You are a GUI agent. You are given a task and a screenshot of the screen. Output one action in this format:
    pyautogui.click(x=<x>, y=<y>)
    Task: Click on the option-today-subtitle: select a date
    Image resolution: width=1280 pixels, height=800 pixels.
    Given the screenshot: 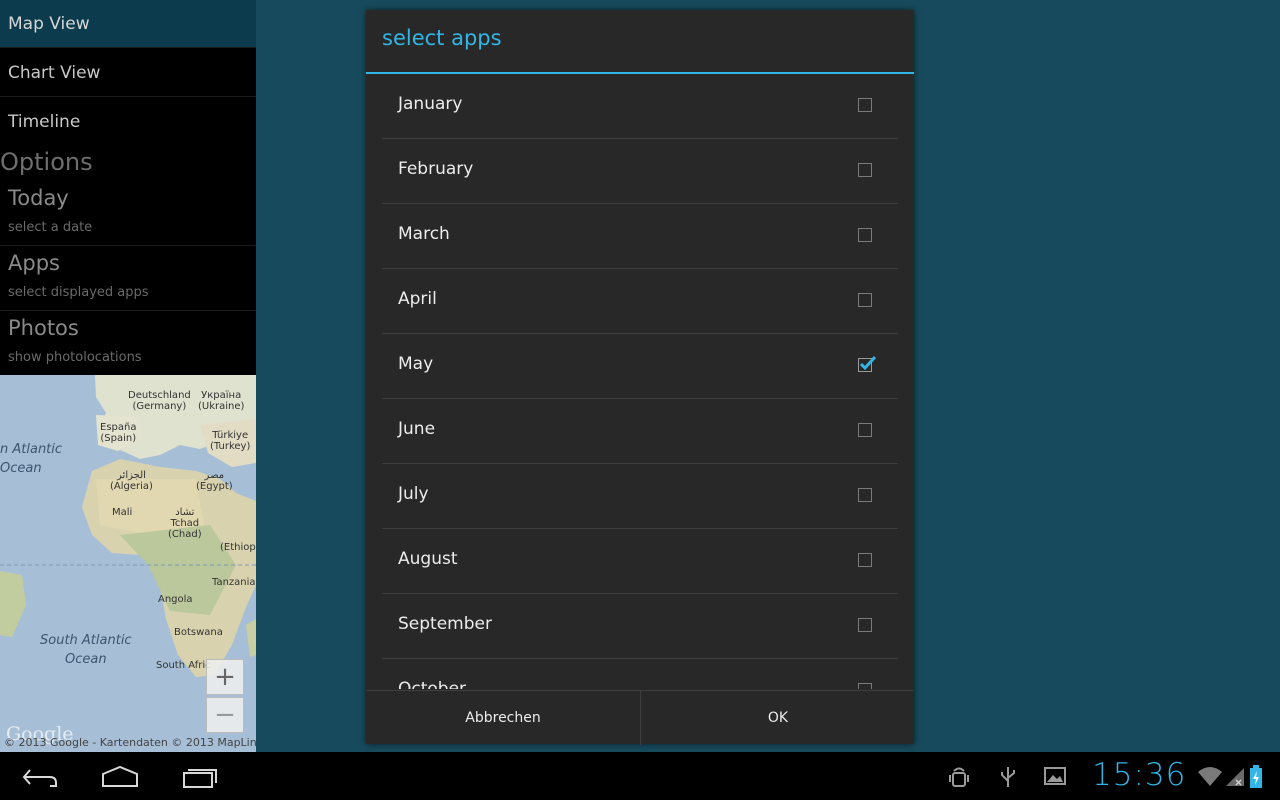 What is the action you would take?
    pyautogui.click(x=50, y=227)
    